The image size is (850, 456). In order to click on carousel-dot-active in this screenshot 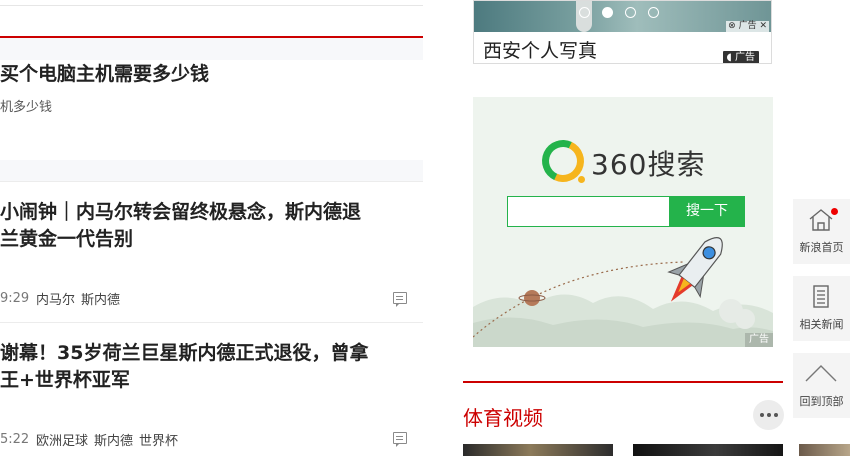, I will do `click(607, 12)`.